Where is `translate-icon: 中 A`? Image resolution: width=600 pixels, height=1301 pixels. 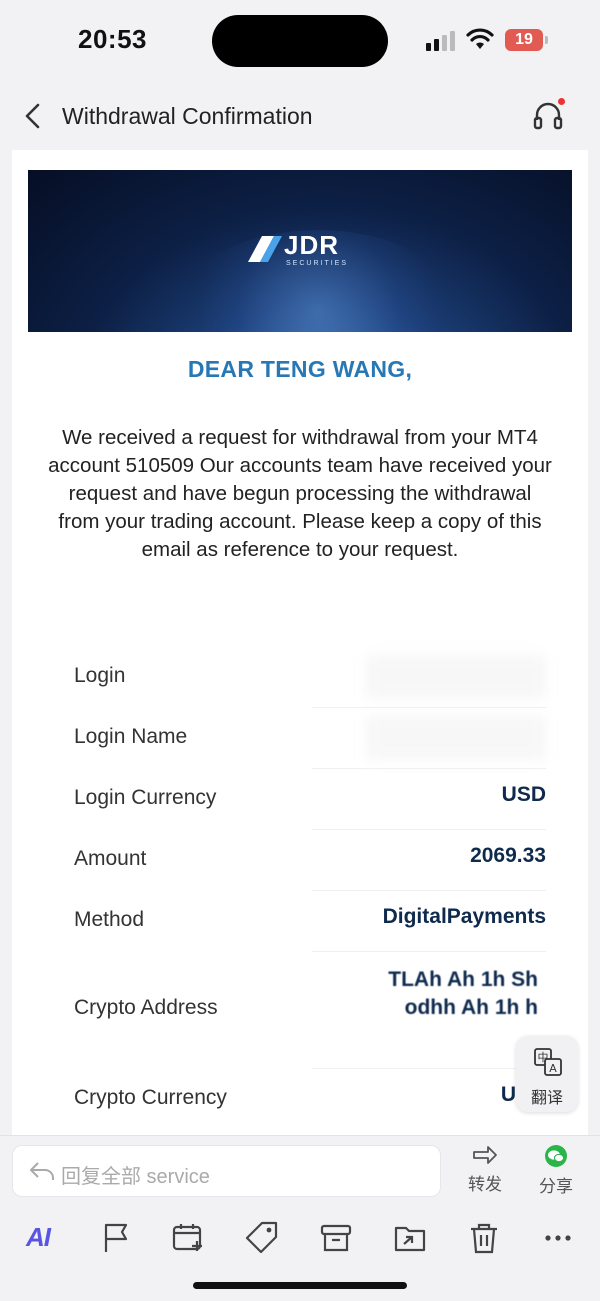
translate-icon: 中 A is located at coordinates (548, 1062).